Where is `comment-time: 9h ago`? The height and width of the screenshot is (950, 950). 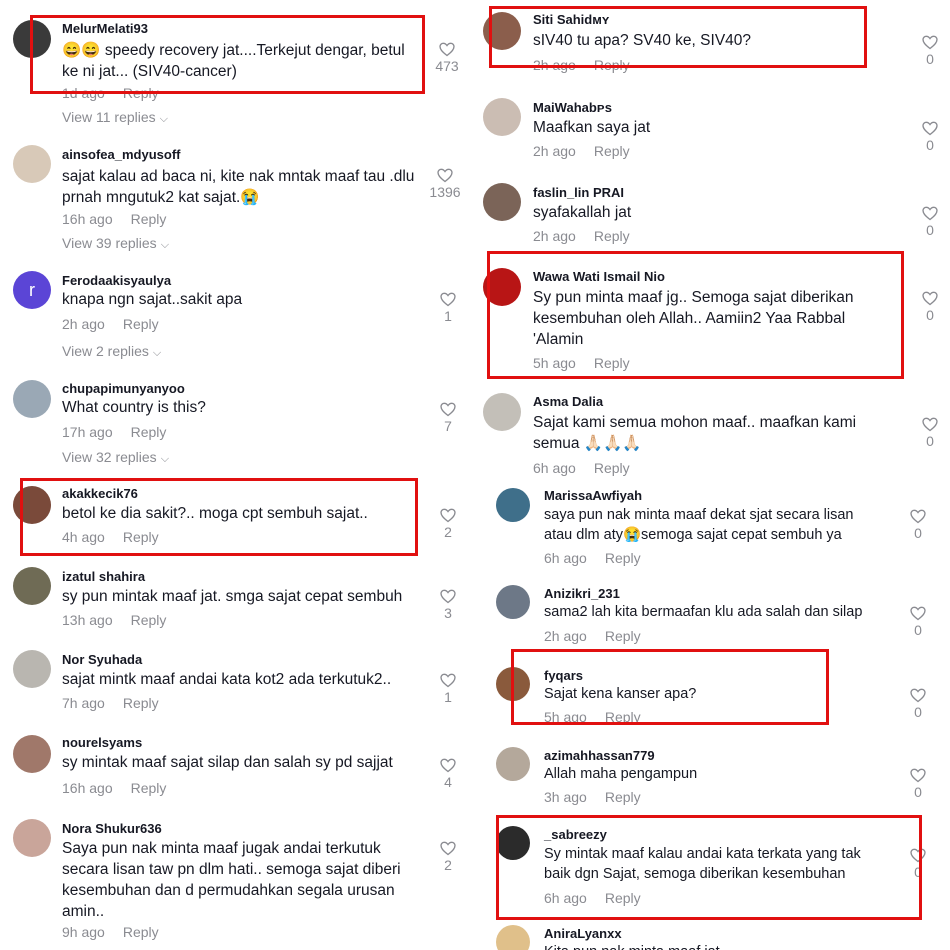 comment-time: 9h ago is located at coordinates (83, 932).